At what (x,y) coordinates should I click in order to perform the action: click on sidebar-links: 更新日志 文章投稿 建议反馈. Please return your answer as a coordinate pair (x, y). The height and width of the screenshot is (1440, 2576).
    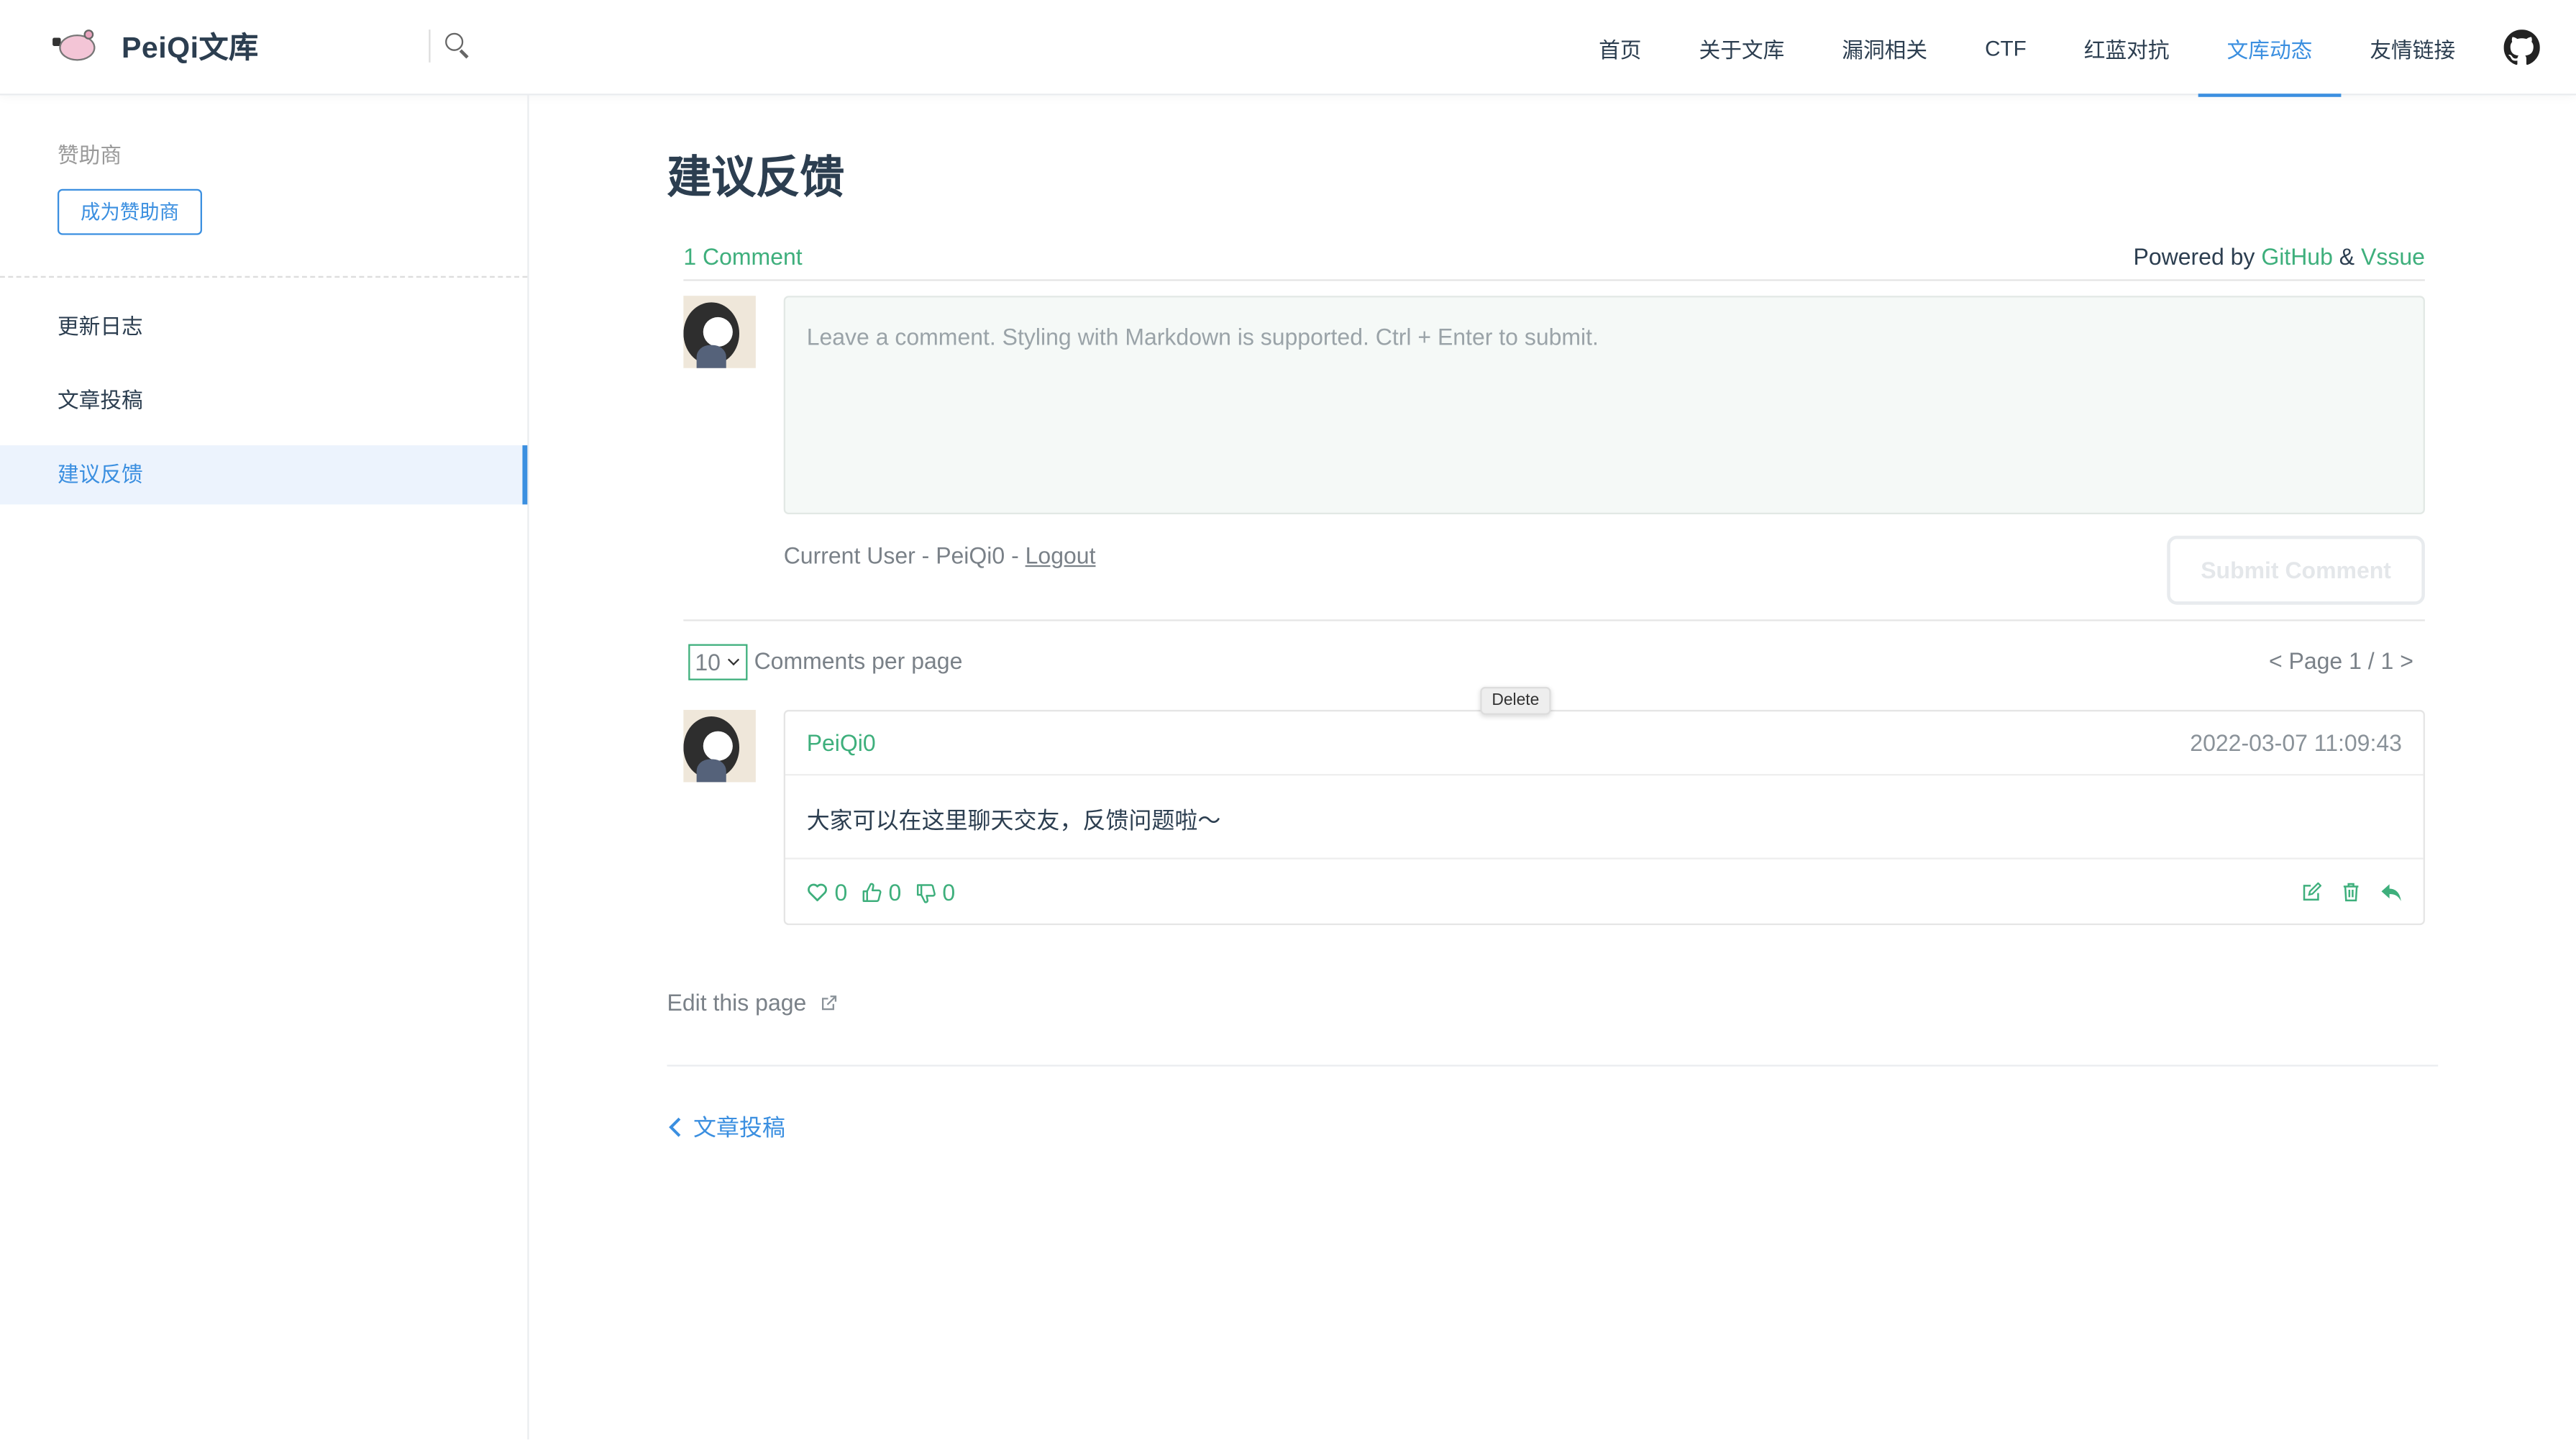
    Looking at the image, I should click on (264, 391).